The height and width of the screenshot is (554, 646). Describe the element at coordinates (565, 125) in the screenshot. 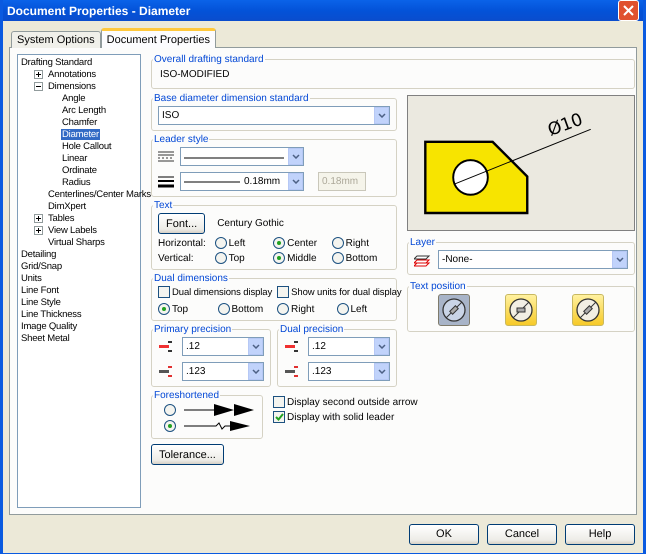

I see `dimension-text: Ø10` at that location.